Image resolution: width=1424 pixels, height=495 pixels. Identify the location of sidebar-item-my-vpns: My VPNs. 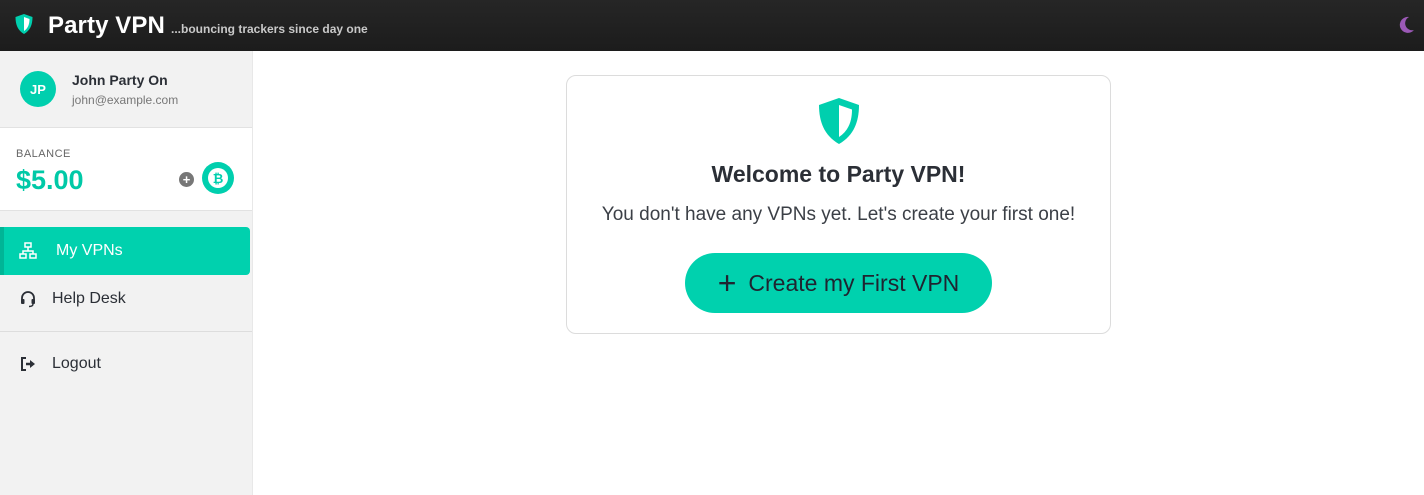
(125, 251).